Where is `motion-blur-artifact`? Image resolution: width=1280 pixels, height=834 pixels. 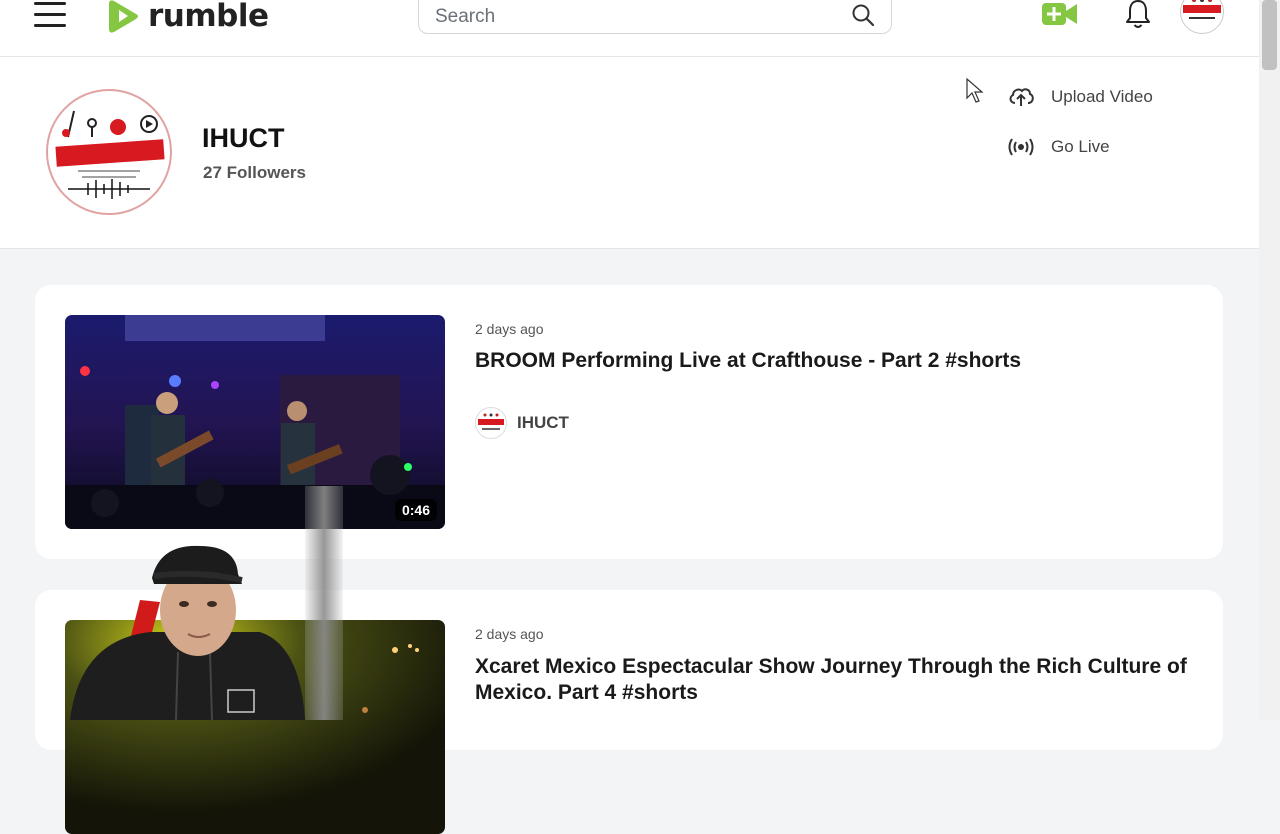 motion-blur-artifact is located at coordinates (324, 603).